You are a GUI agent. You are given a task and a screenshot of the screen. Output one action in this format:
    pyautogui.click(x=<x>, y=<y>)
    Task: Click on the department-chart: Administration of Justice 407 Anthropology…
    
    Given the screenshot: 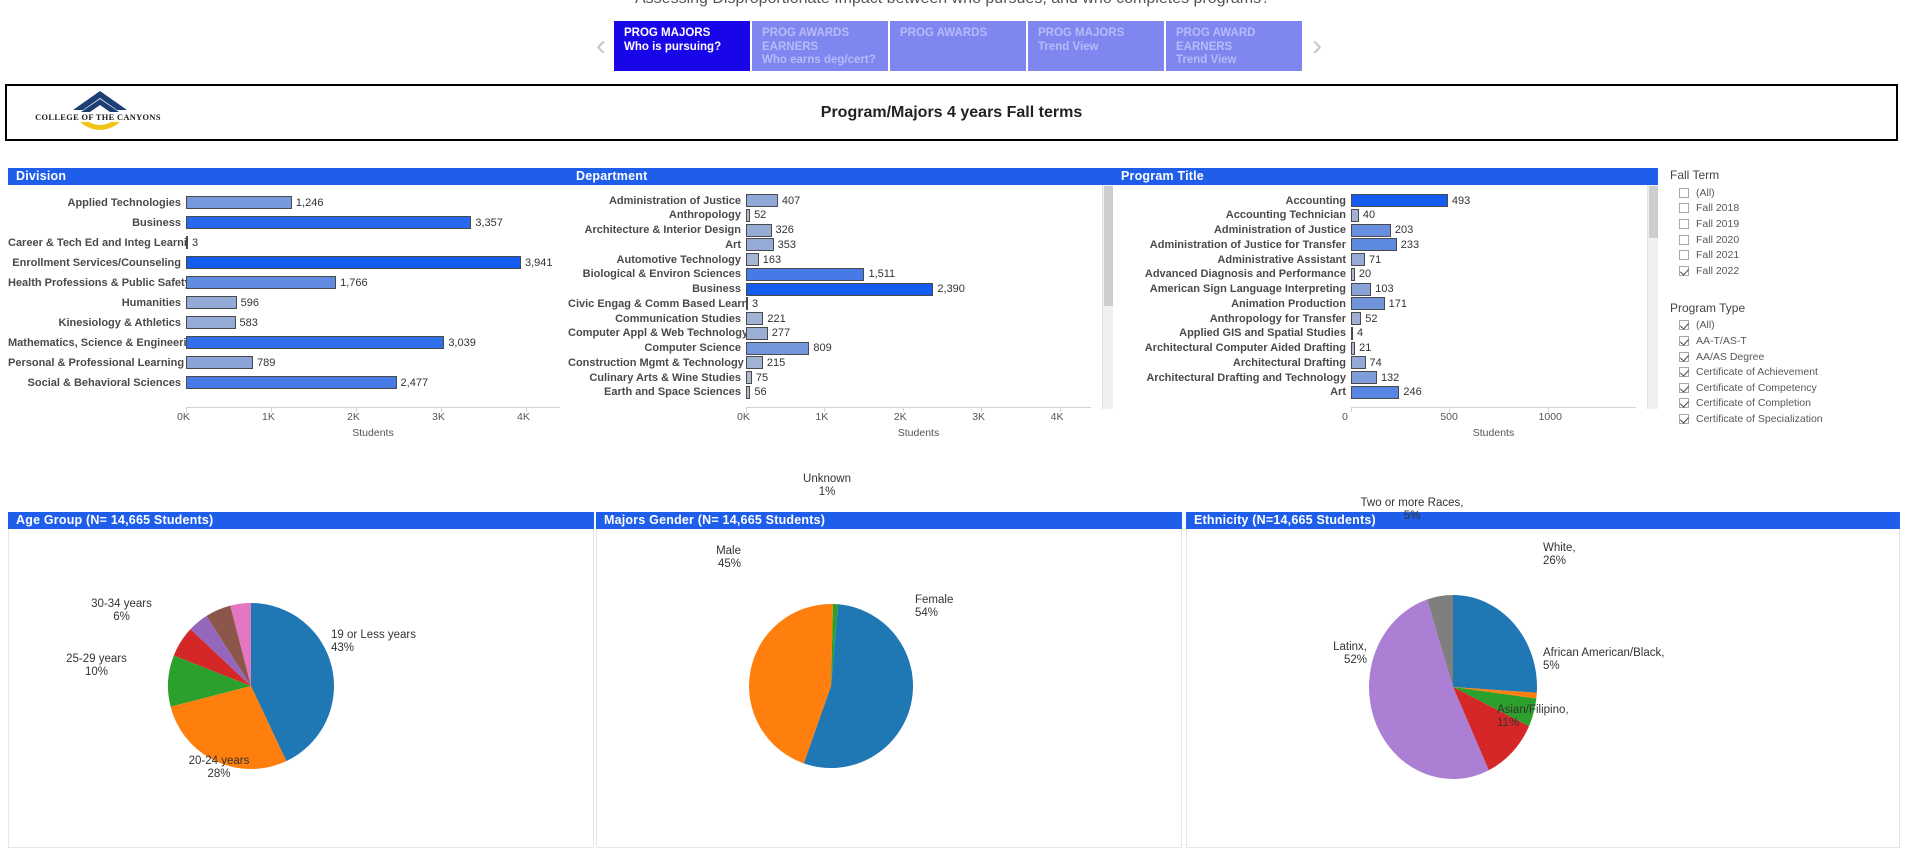 What is the action you would take?
    pyautogui.click(x=840, y=326)
    